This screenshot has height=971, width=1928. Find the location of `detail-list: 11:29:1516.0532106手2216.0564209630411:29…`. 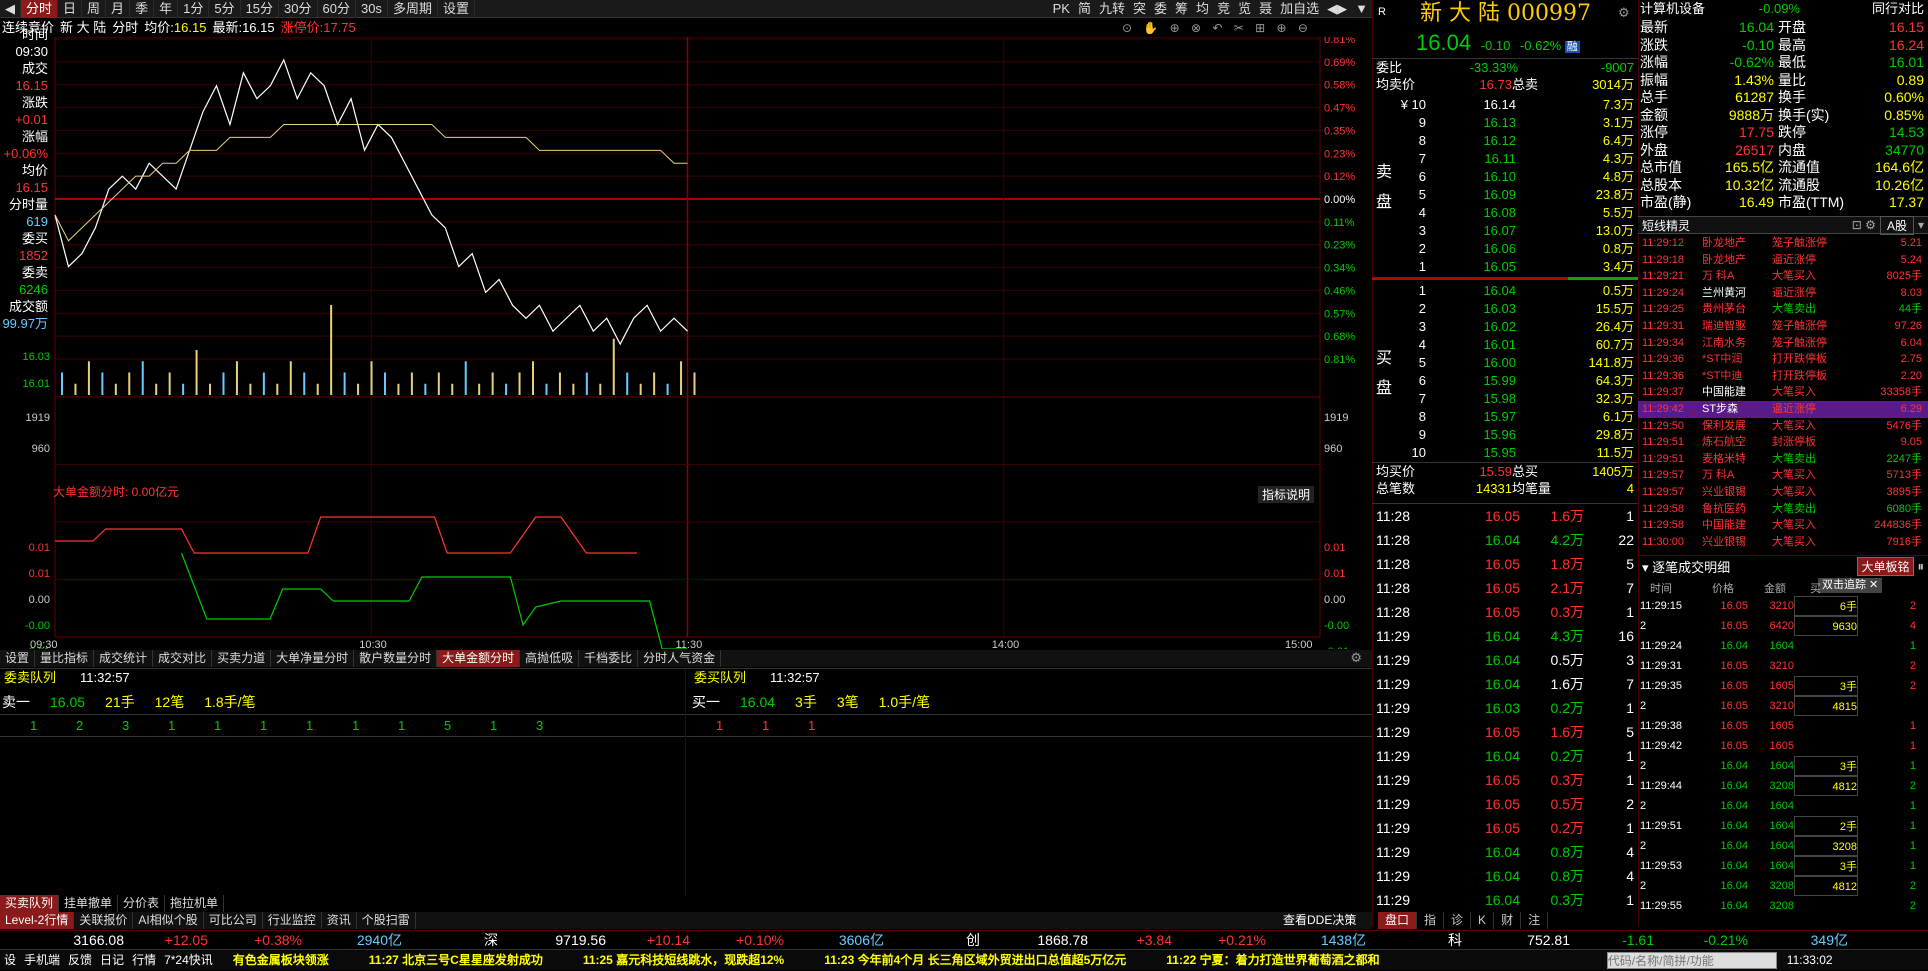

detail-list: 11:29:1516.0532106手2216.0564209630411:29… is located at coordinates (1783, 756).